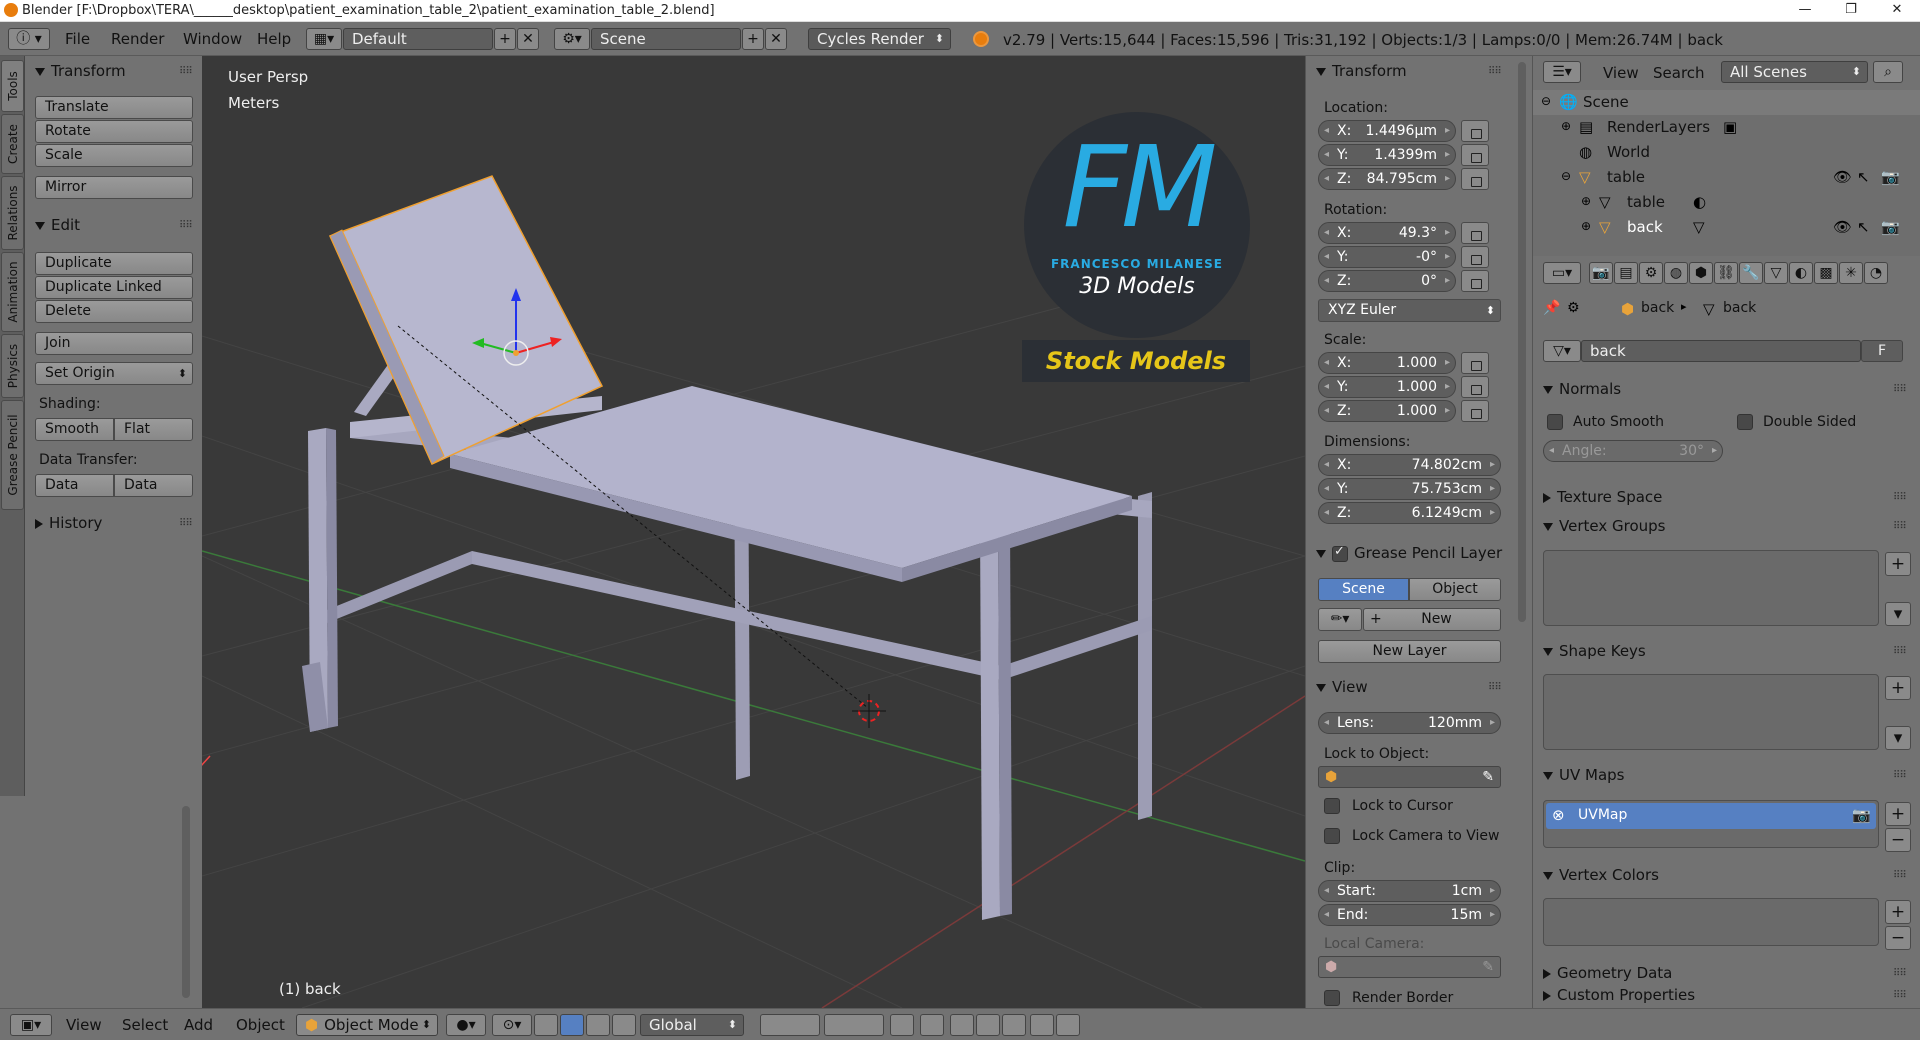  What do you see at coordinates (1776, 273) in the screenshot?
I see `mesh-data-tab-icon: ▽` at bounding box center [1776, 273].